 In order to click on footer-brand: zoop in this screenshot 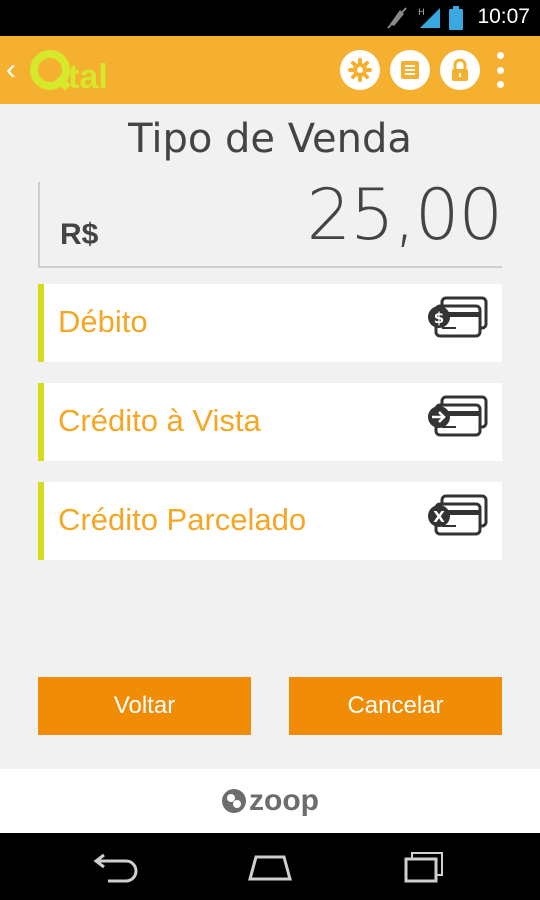, I will do `click(284, 800)`.